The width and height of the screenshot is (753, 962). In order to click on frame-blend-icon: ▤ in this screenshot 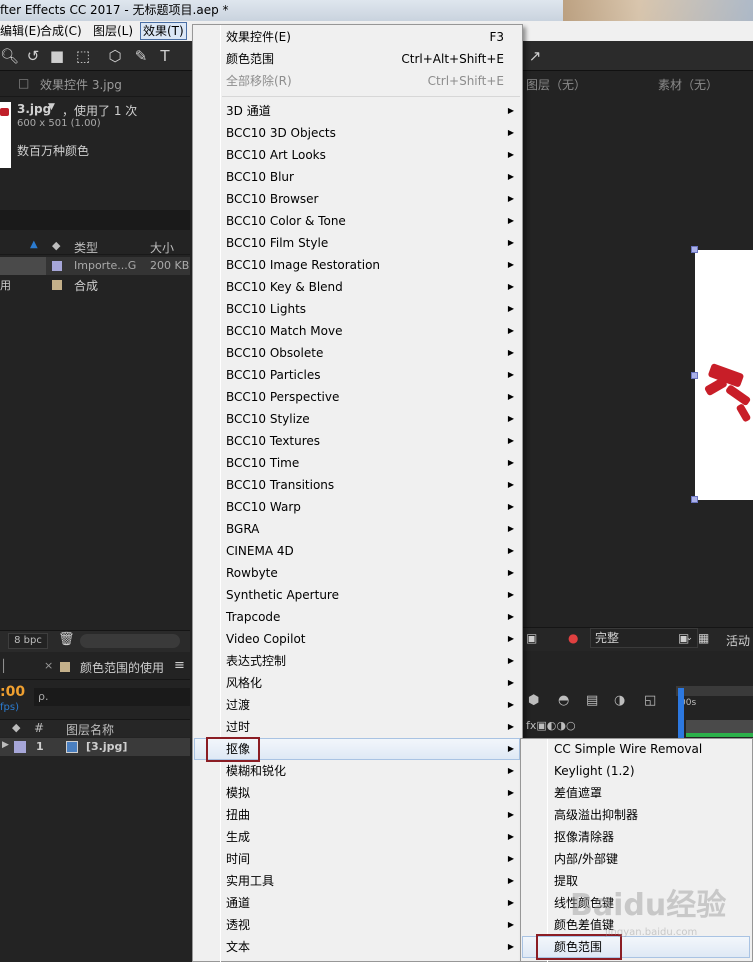, I will do `click(592, 700)`.